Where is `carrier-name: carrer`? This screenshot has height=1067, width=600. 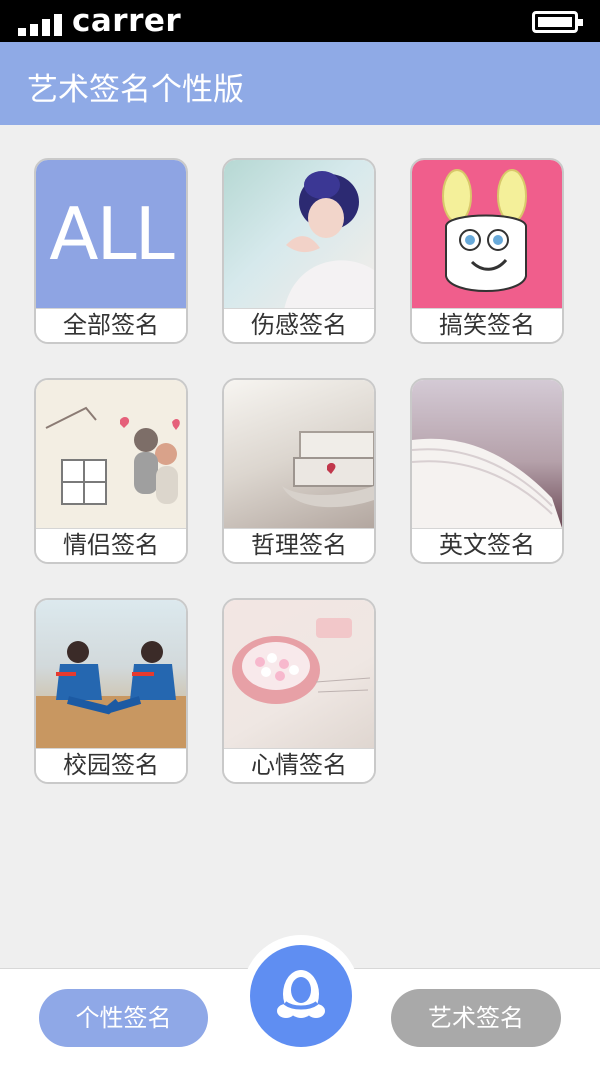
carrier-name: carrer is located at coordinates (127, 21).